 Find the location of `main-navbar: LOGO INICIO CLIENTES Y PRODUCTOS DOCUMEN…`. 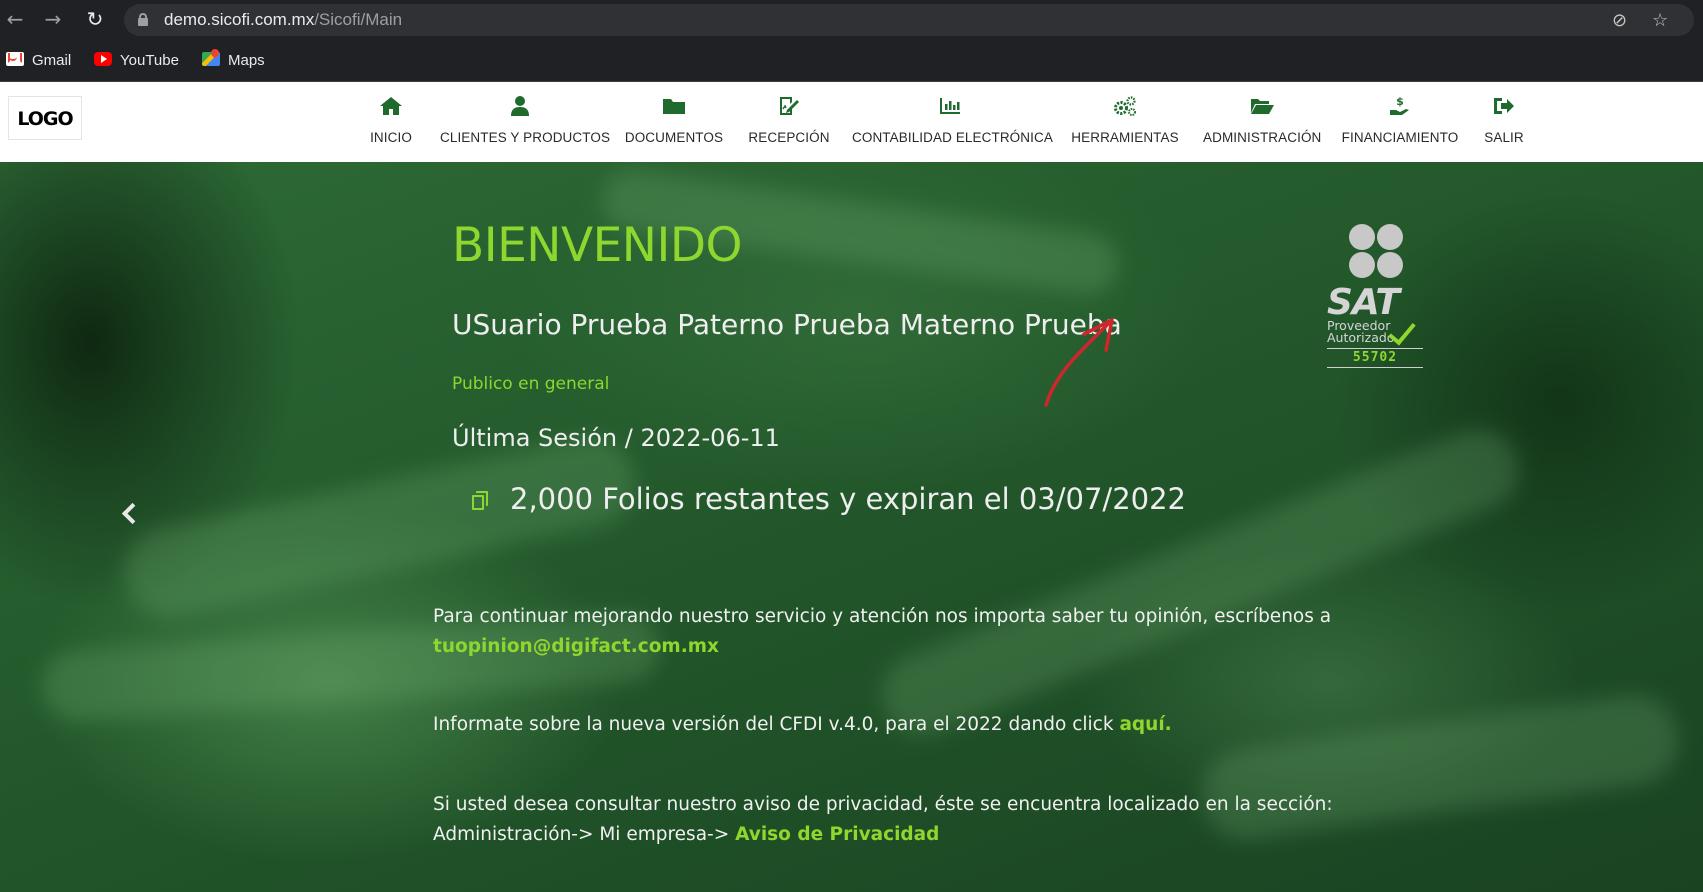

main-navbar: LOGO INICIO CLIENTES Y PRODUCTOS DOCUMEN… is located at coordinates (851, 122).